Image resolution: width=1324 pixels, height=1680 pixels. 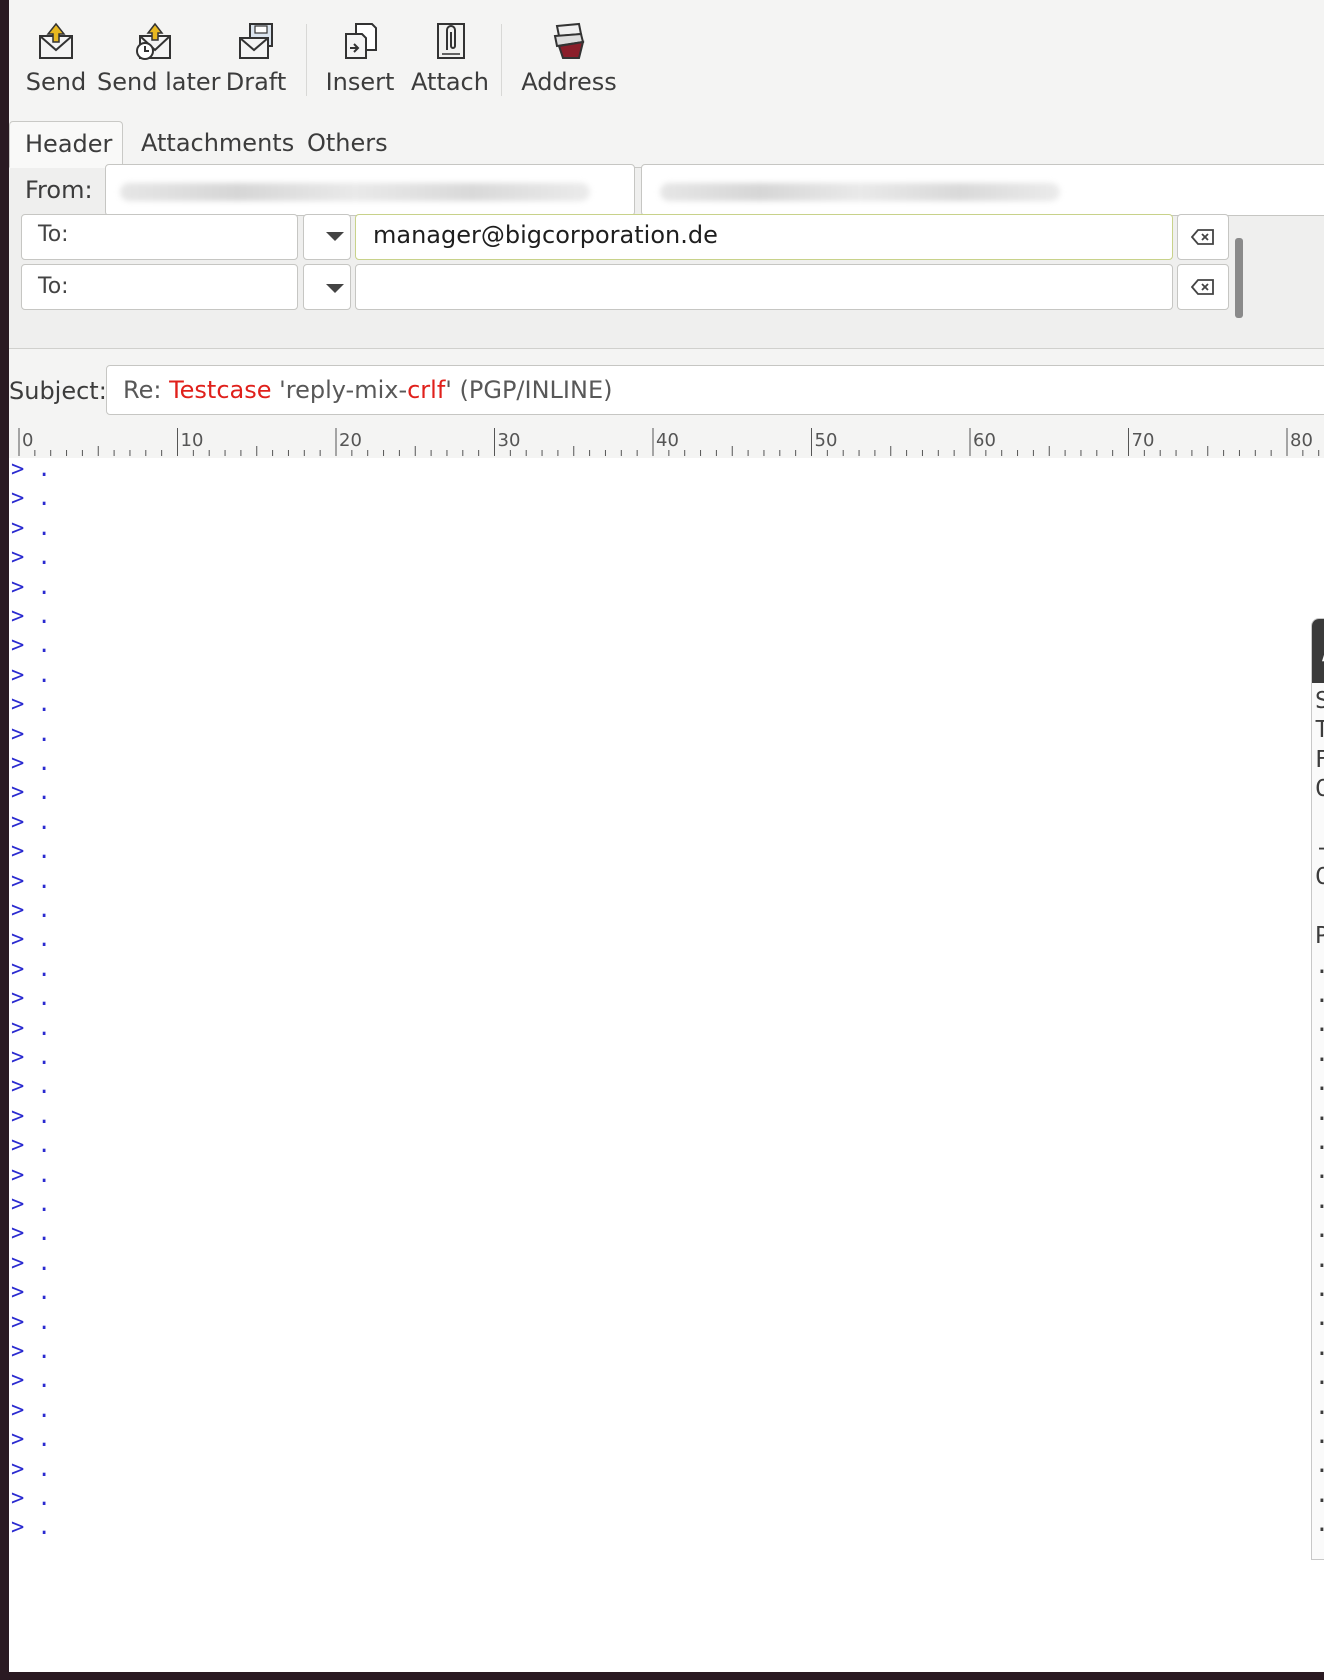 What do you see at coordinates (360, 64) in the screenshot?
I see `insert-button: Insert` at bounding box center [360, 64].